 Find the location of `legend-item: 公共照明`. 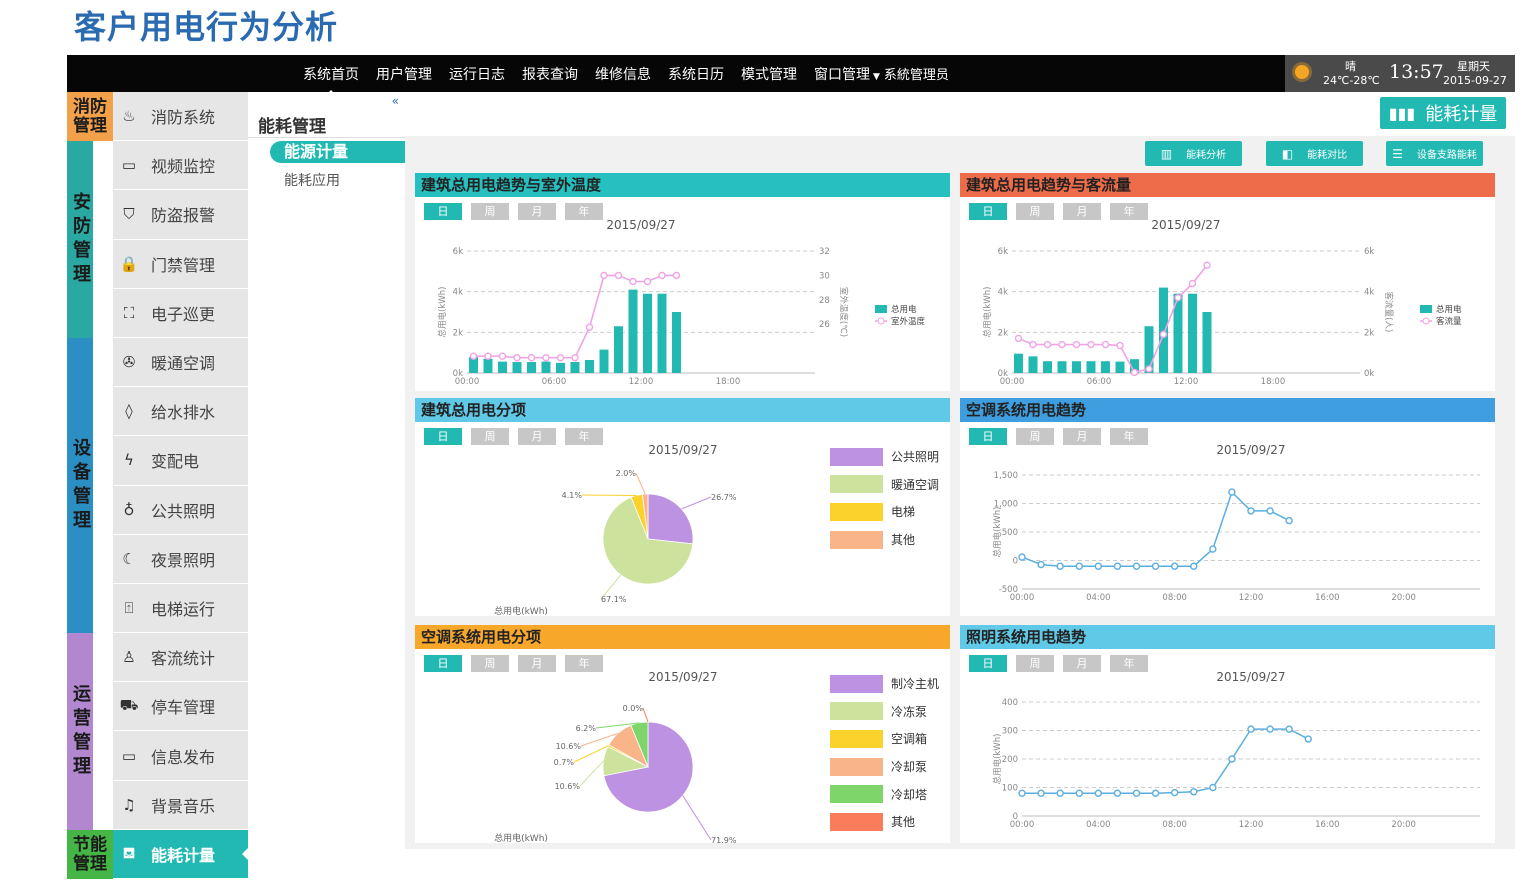

legend-item: 公共照明 is located at coordinates (884, 457).